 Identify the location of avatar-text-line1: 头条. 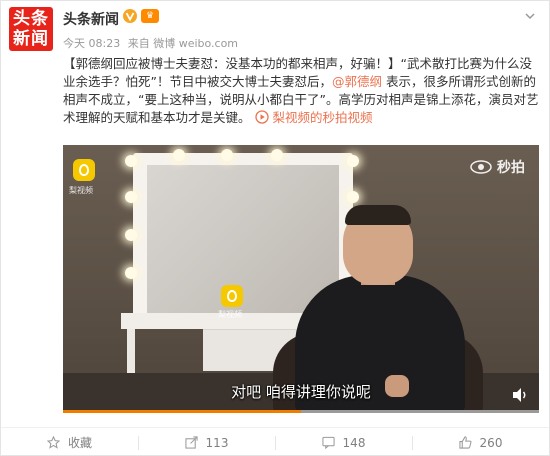
(31, 19).